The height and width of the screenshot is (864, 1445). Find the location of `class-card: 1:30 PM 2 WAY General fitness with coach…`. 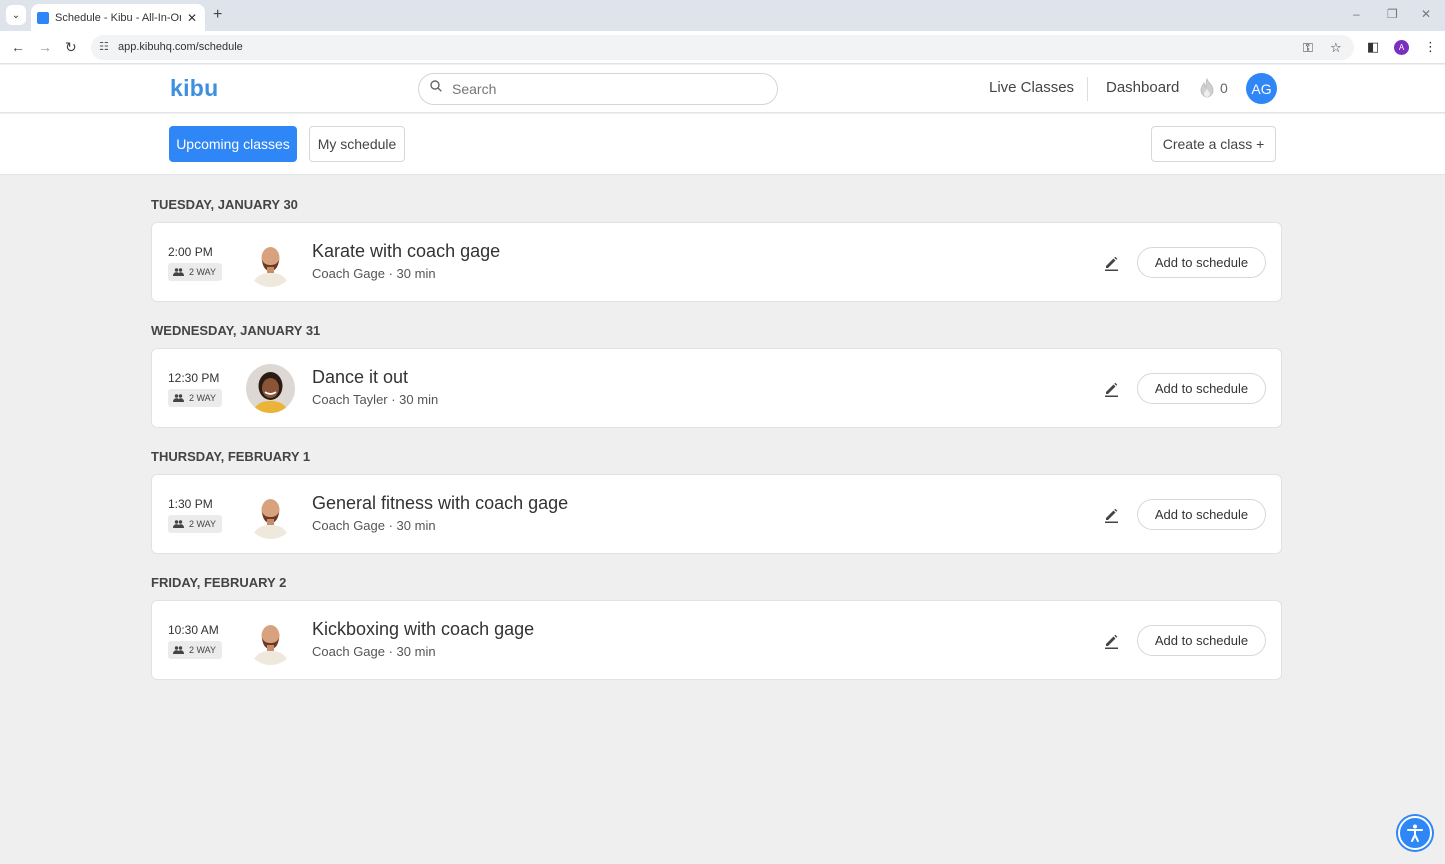

class-card: 1:30 PM 2 WAY General fitness with coach… is located at coordinates (716, 514).